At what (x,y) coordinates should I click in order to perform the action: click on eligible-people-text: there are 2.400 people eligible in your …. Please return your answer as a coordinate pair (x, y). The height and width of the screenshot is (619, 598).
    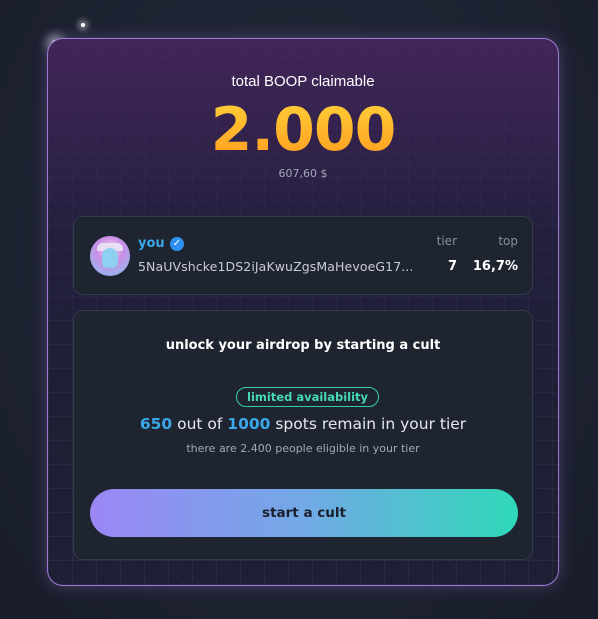
    Looking at the image, I should click on (303, 448).